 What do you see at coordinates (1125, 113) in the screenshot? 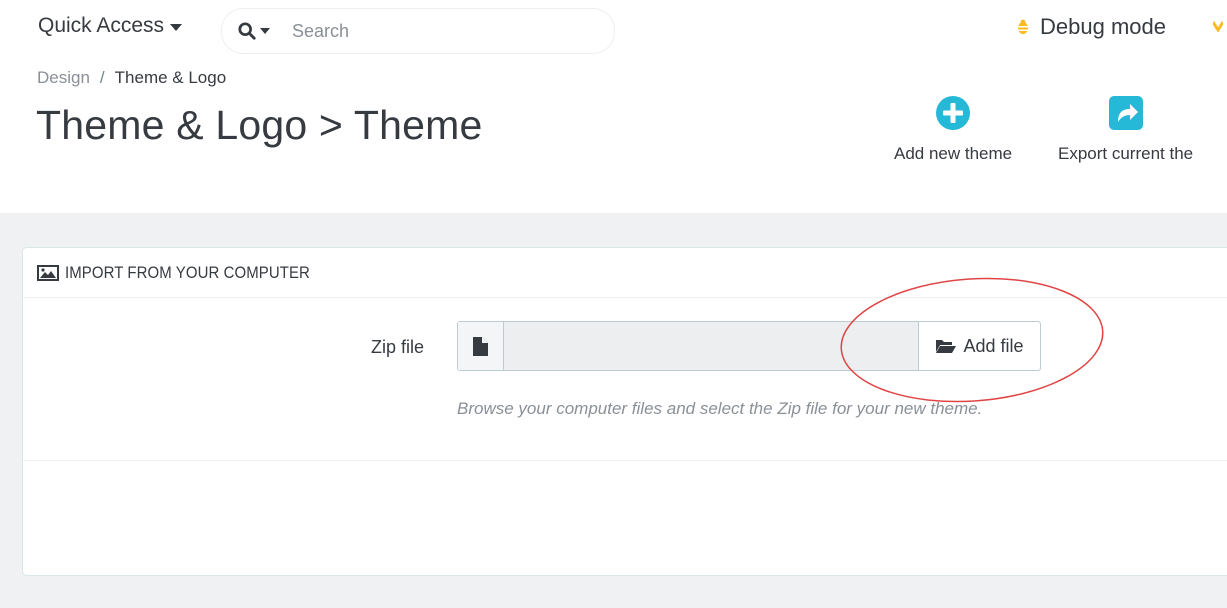
I see `share-icon` at bounding box center [1125, 113].